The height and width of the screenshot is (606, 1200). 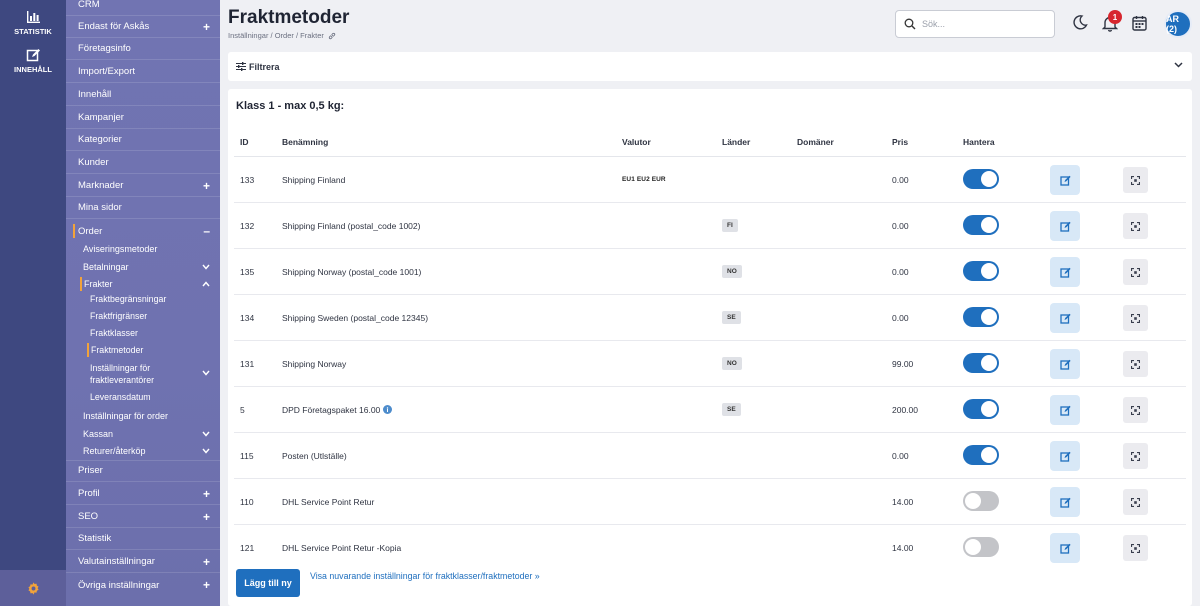 I want to click on sidebar-item-mina-sidor: Mina sidor, so click(x=143, y=208).